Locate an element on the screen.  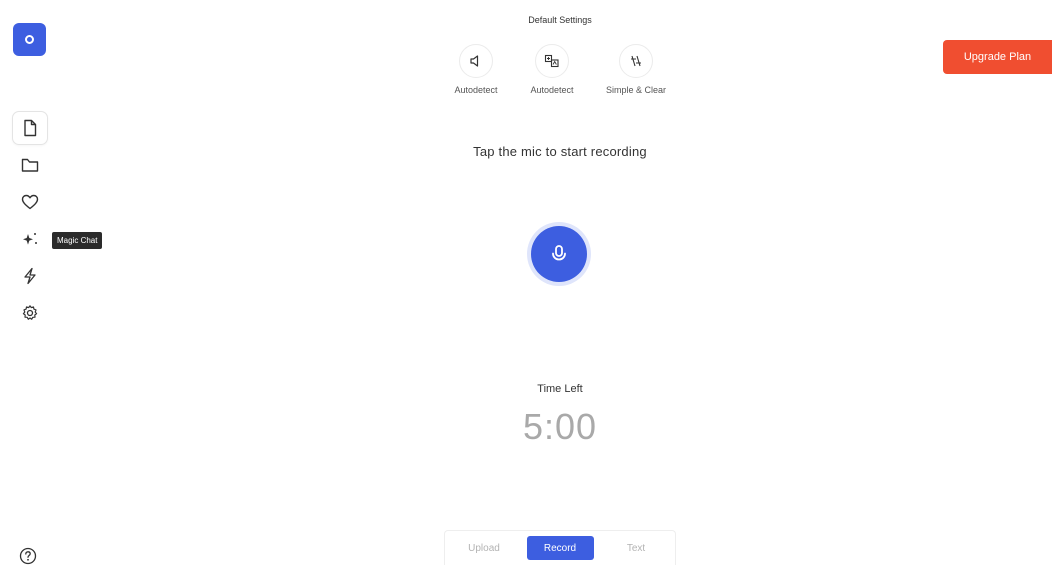
setting-voice-button is located at coordinates (476, 61).